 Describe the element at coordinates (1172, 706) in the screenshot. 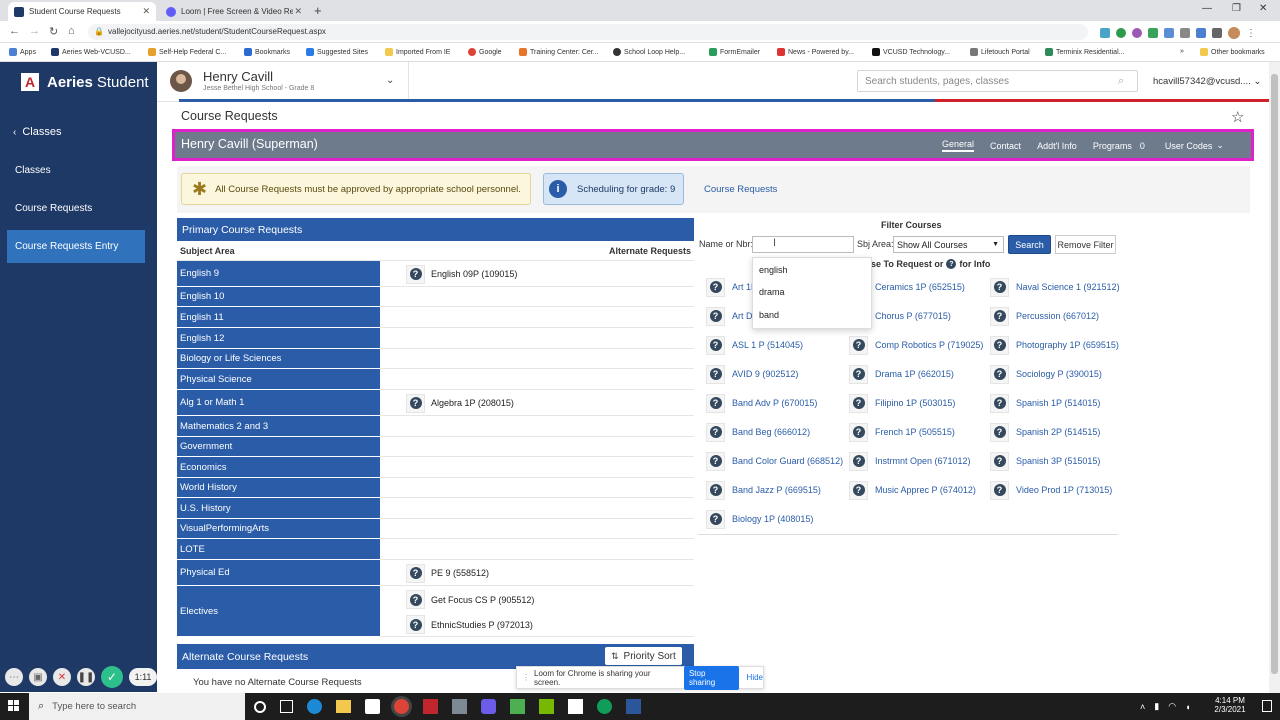

I see `wifi-icon: ◠` at that location.